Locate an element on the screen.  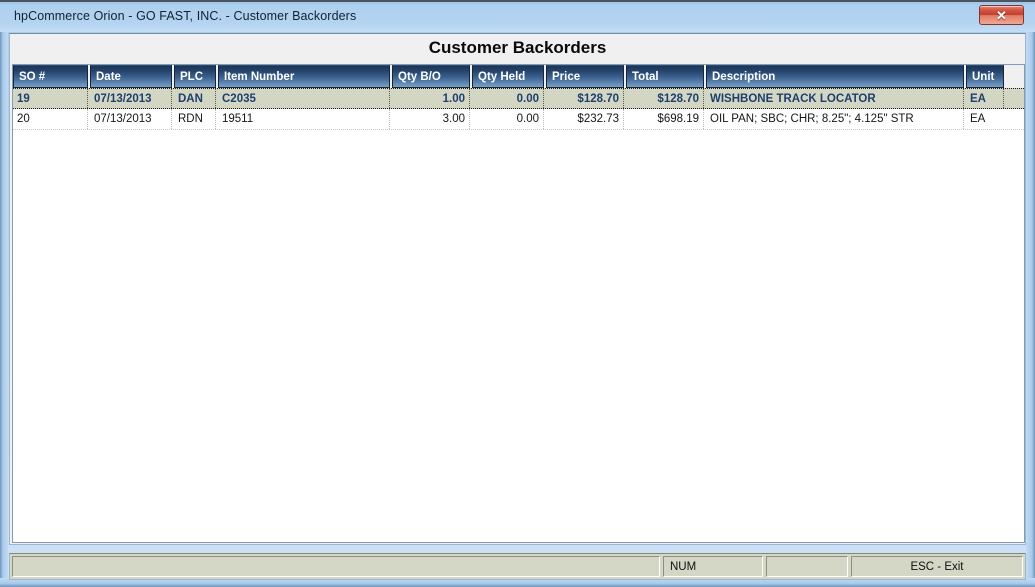
column-header-unit: Unit is located at coordinates (985, 76).